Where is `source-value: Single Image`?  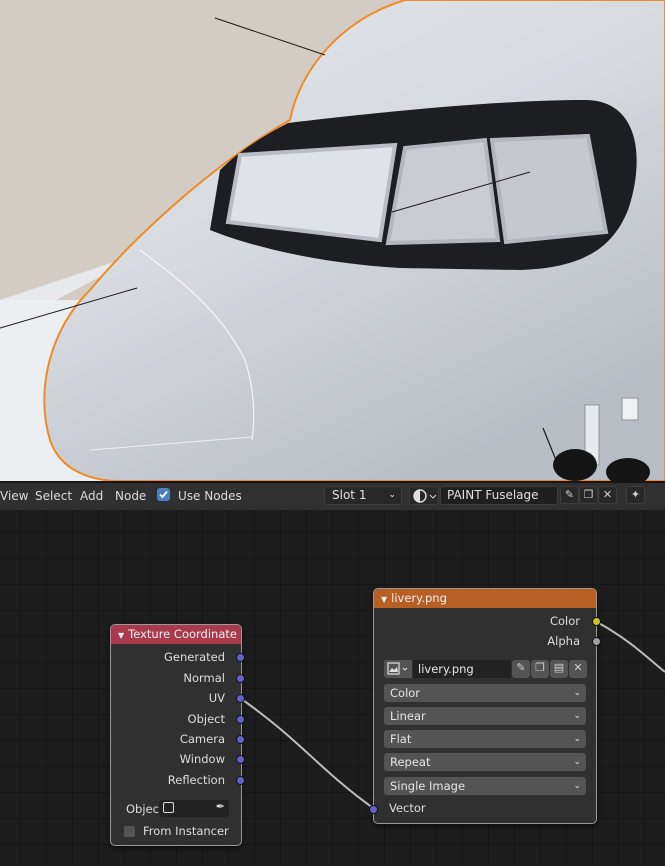 source-value: Single Image is located at coordinates (428, 786).